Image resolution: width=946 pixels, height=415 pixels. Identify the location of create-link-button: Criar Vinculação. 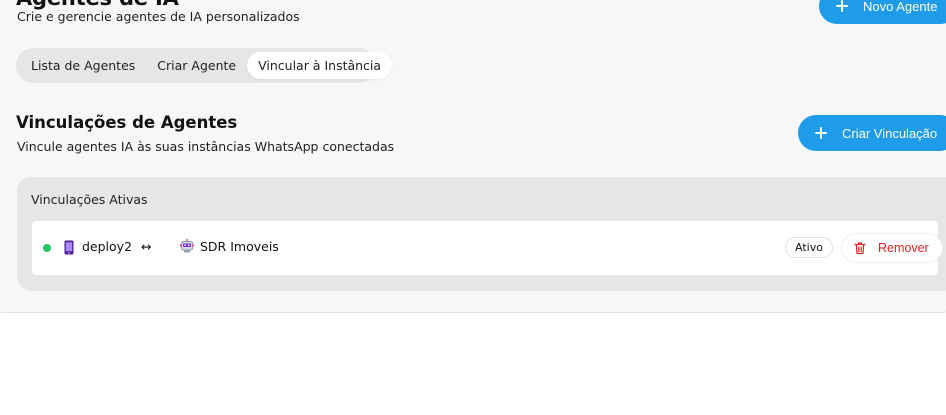
(872, 133).